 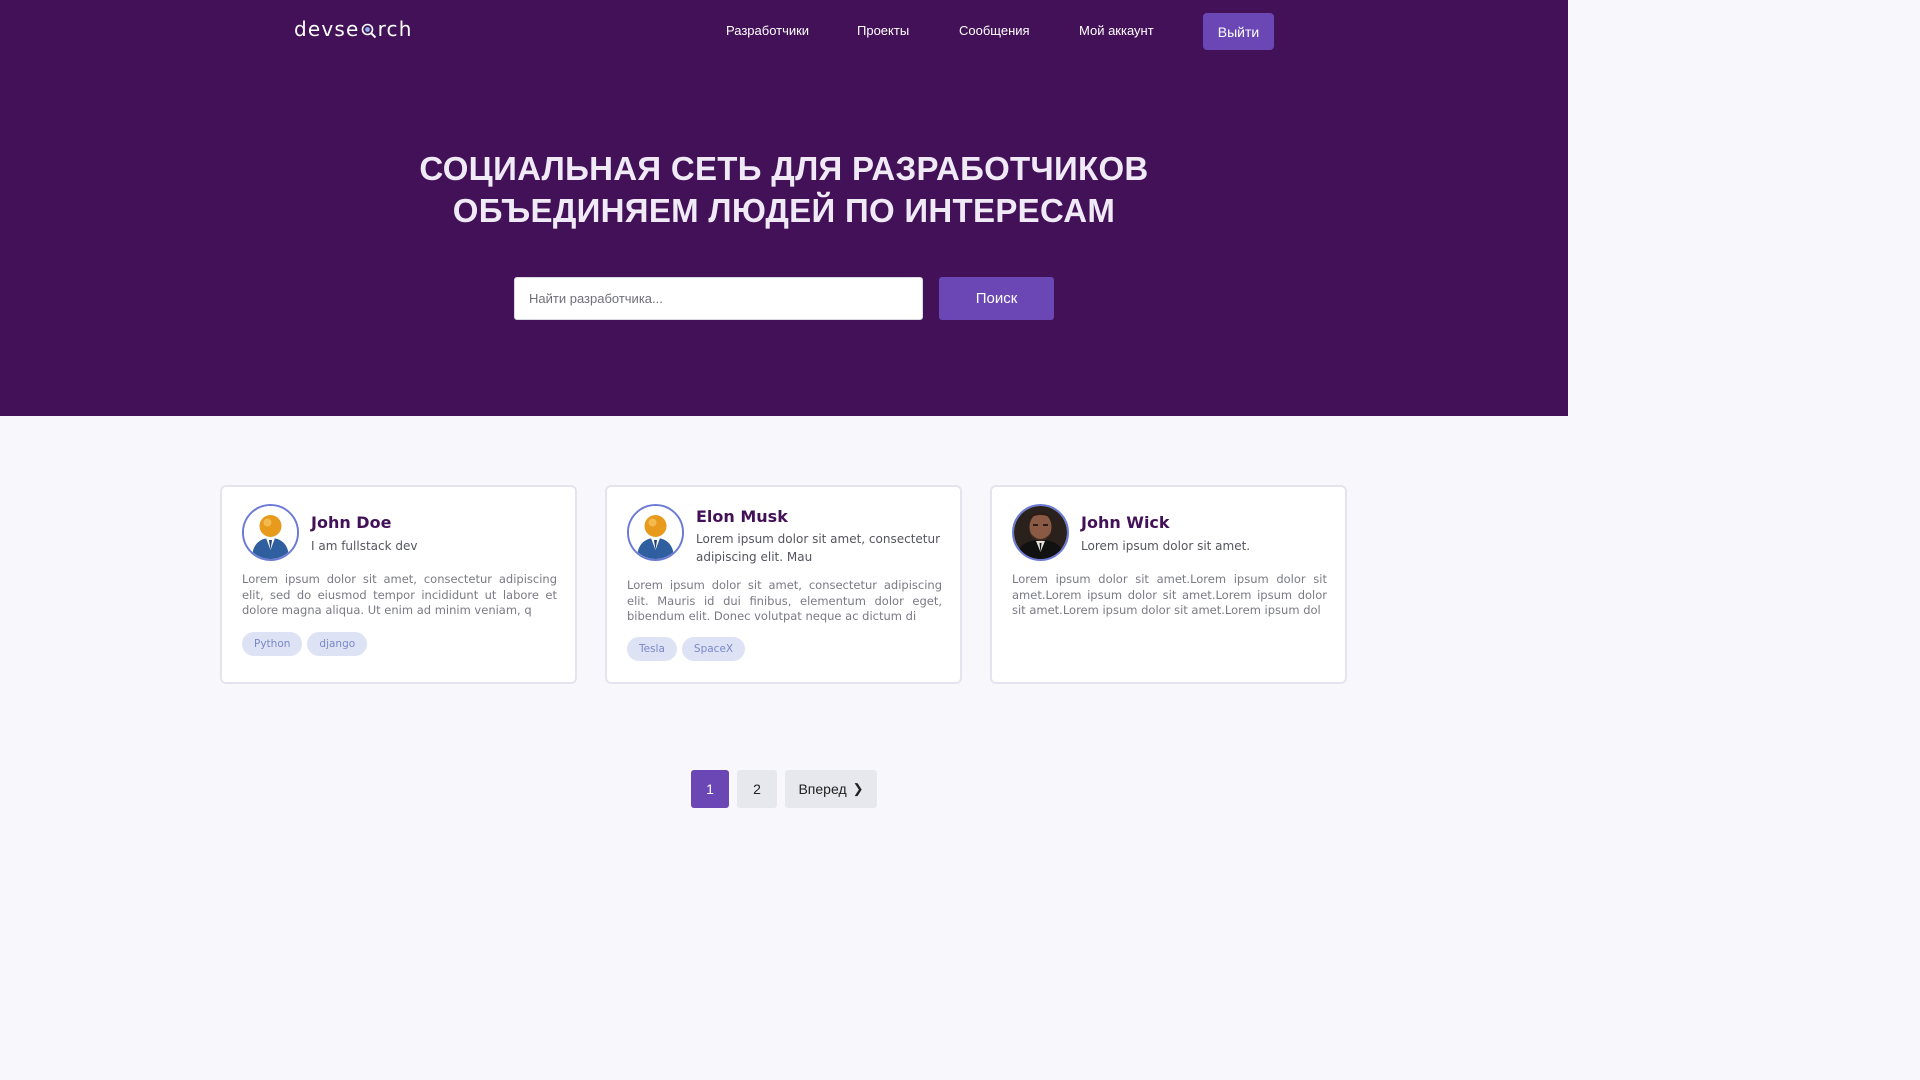 I want to click on nav-messages: Сообщения, so click(x=994, y=31).